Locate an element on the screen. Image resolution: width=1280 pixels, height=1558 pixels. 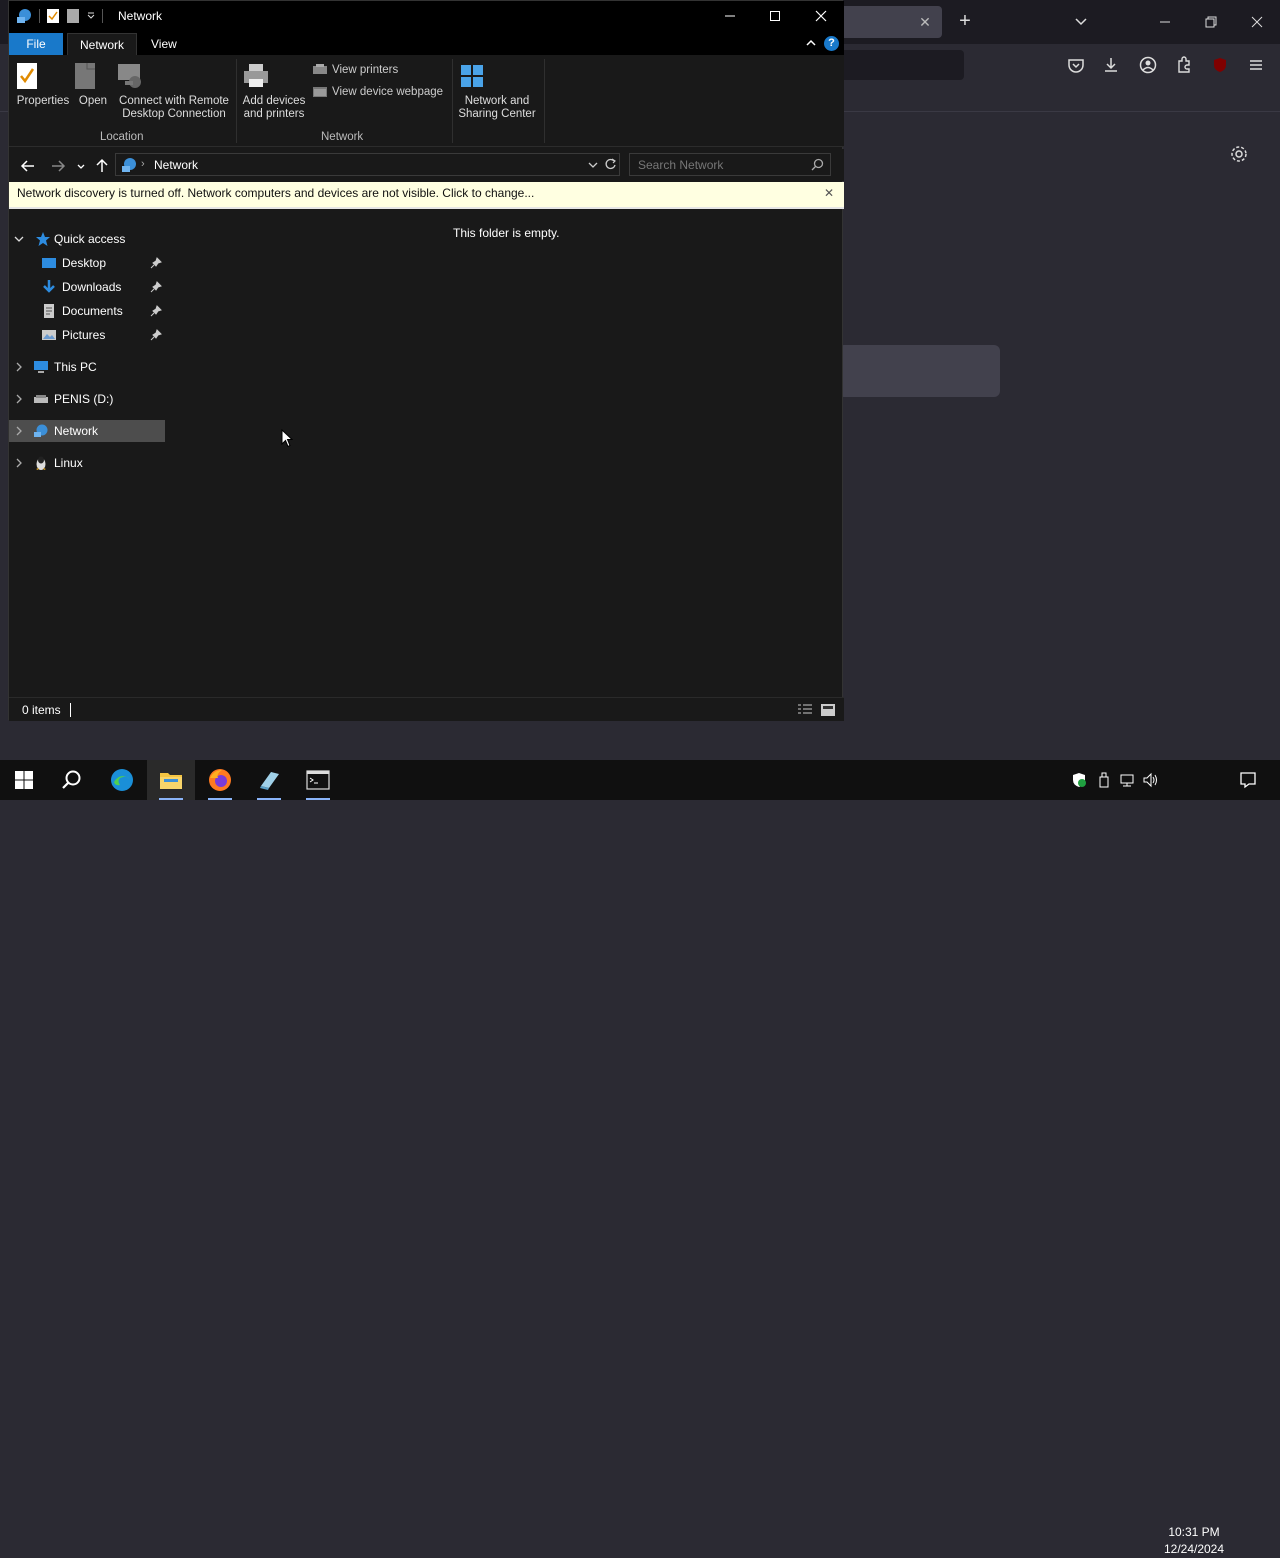
minimize-button is located at coordinates (730, 16).